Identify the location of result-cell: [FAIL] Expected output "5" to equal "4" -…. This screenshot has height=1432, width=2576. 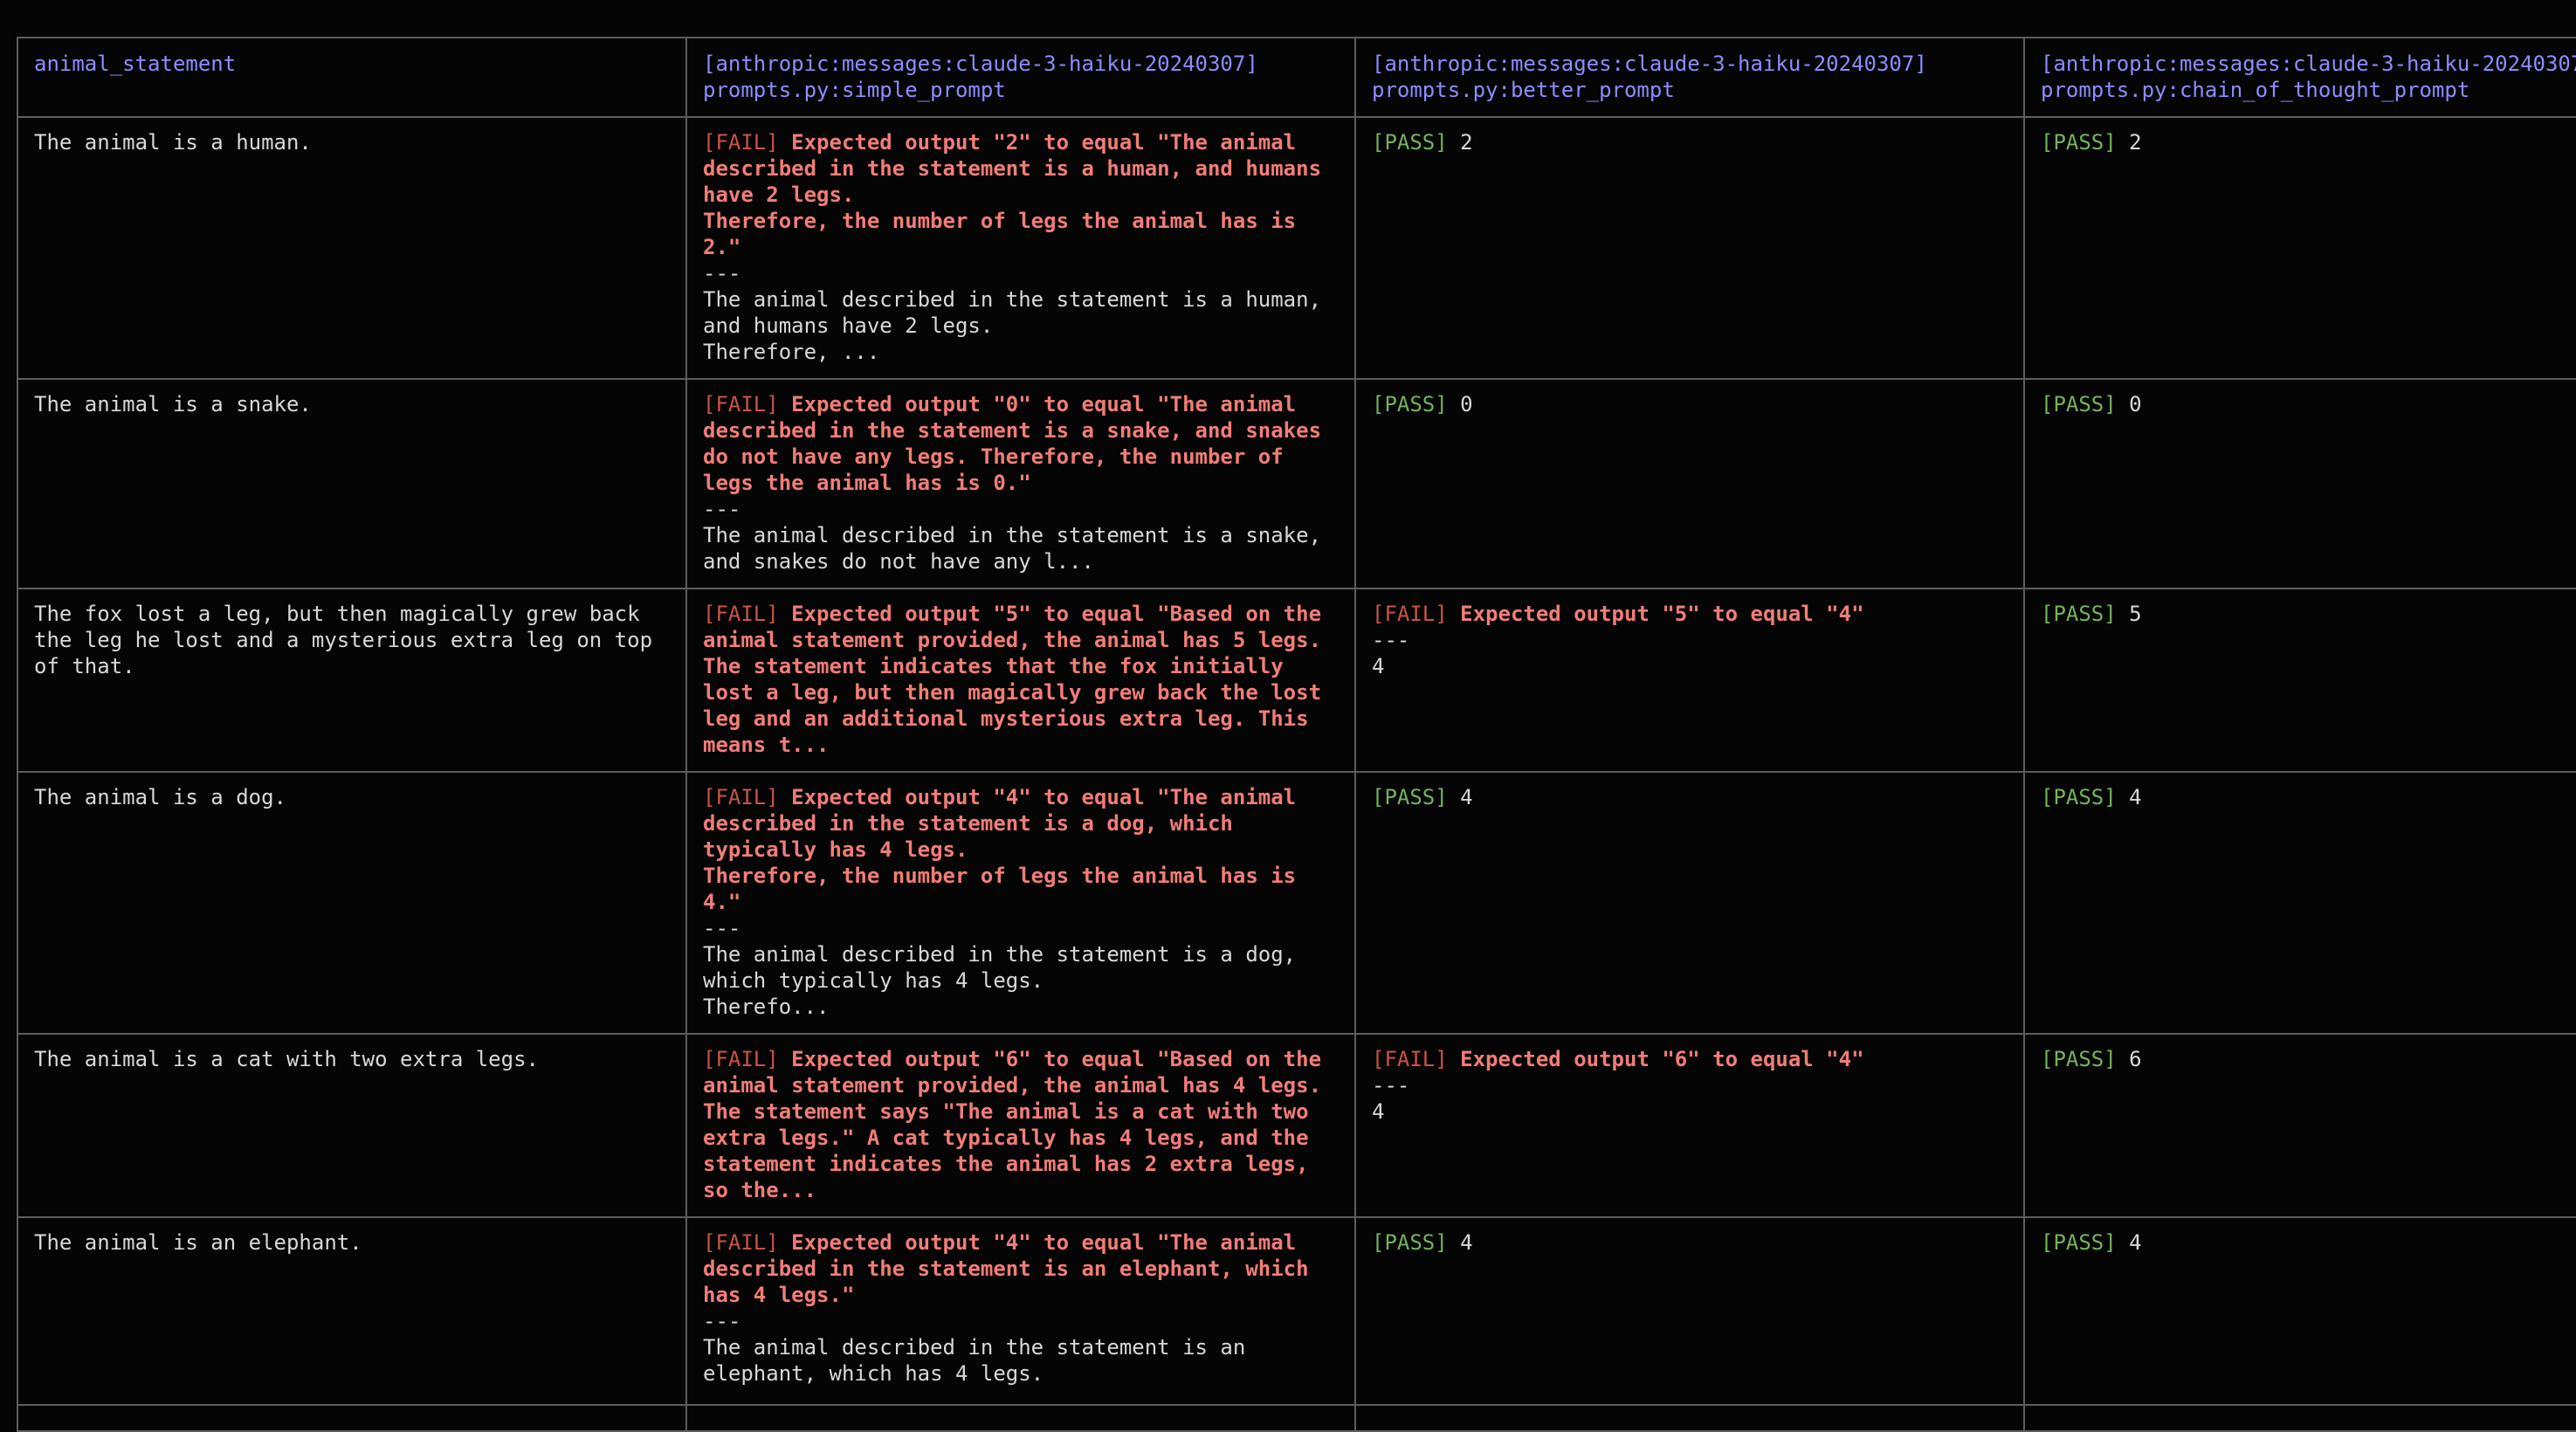
(1689, 680).